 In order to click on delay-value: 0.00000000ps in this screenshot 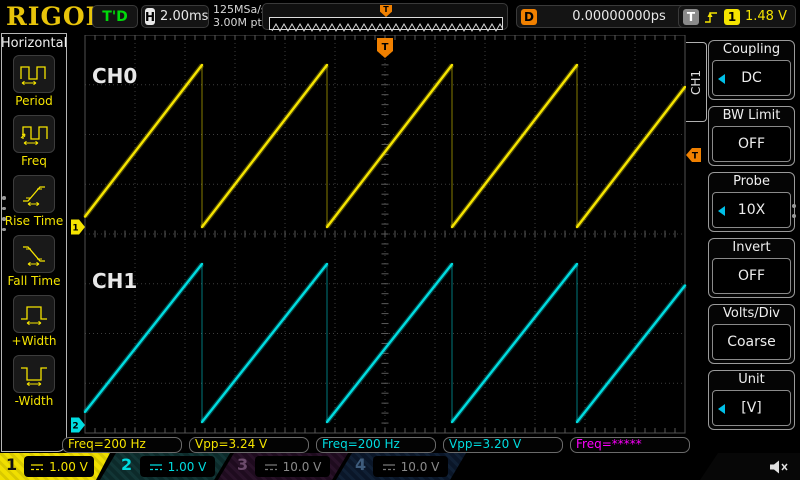, I will do `click(619, 16)`.